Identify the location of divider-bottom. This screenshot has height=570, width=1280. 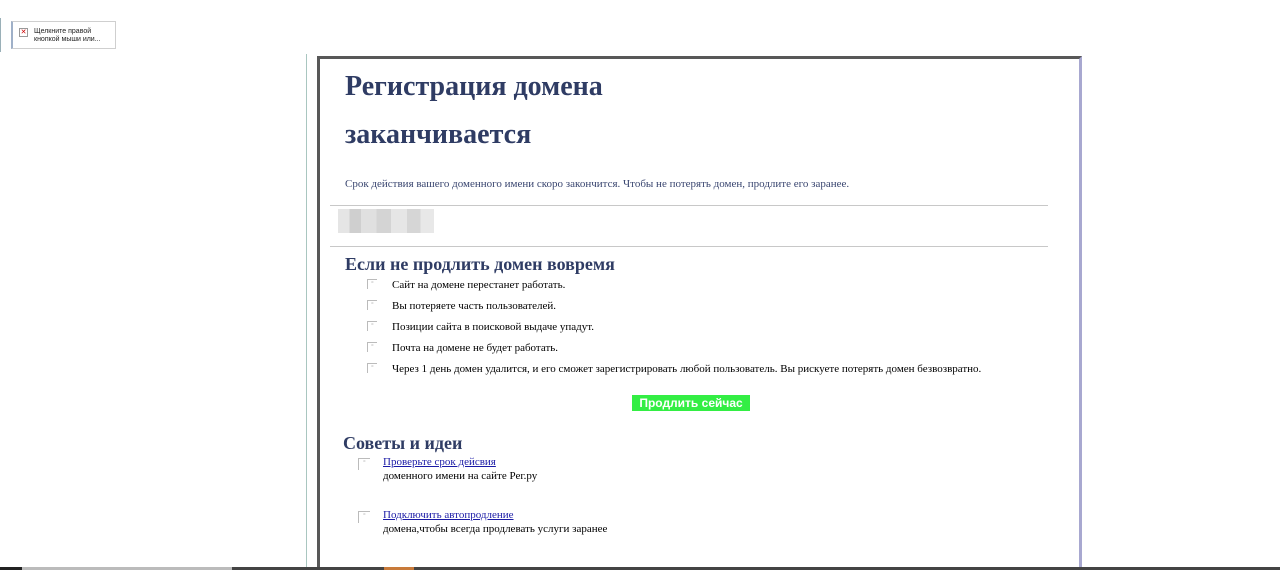
(689, 246).